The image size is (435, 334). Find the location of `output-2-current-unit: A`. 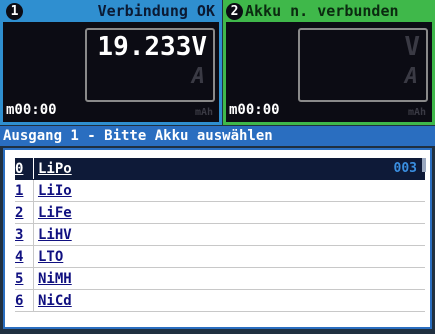

output-2-current-unit: A is located at coordinates (411, 76).